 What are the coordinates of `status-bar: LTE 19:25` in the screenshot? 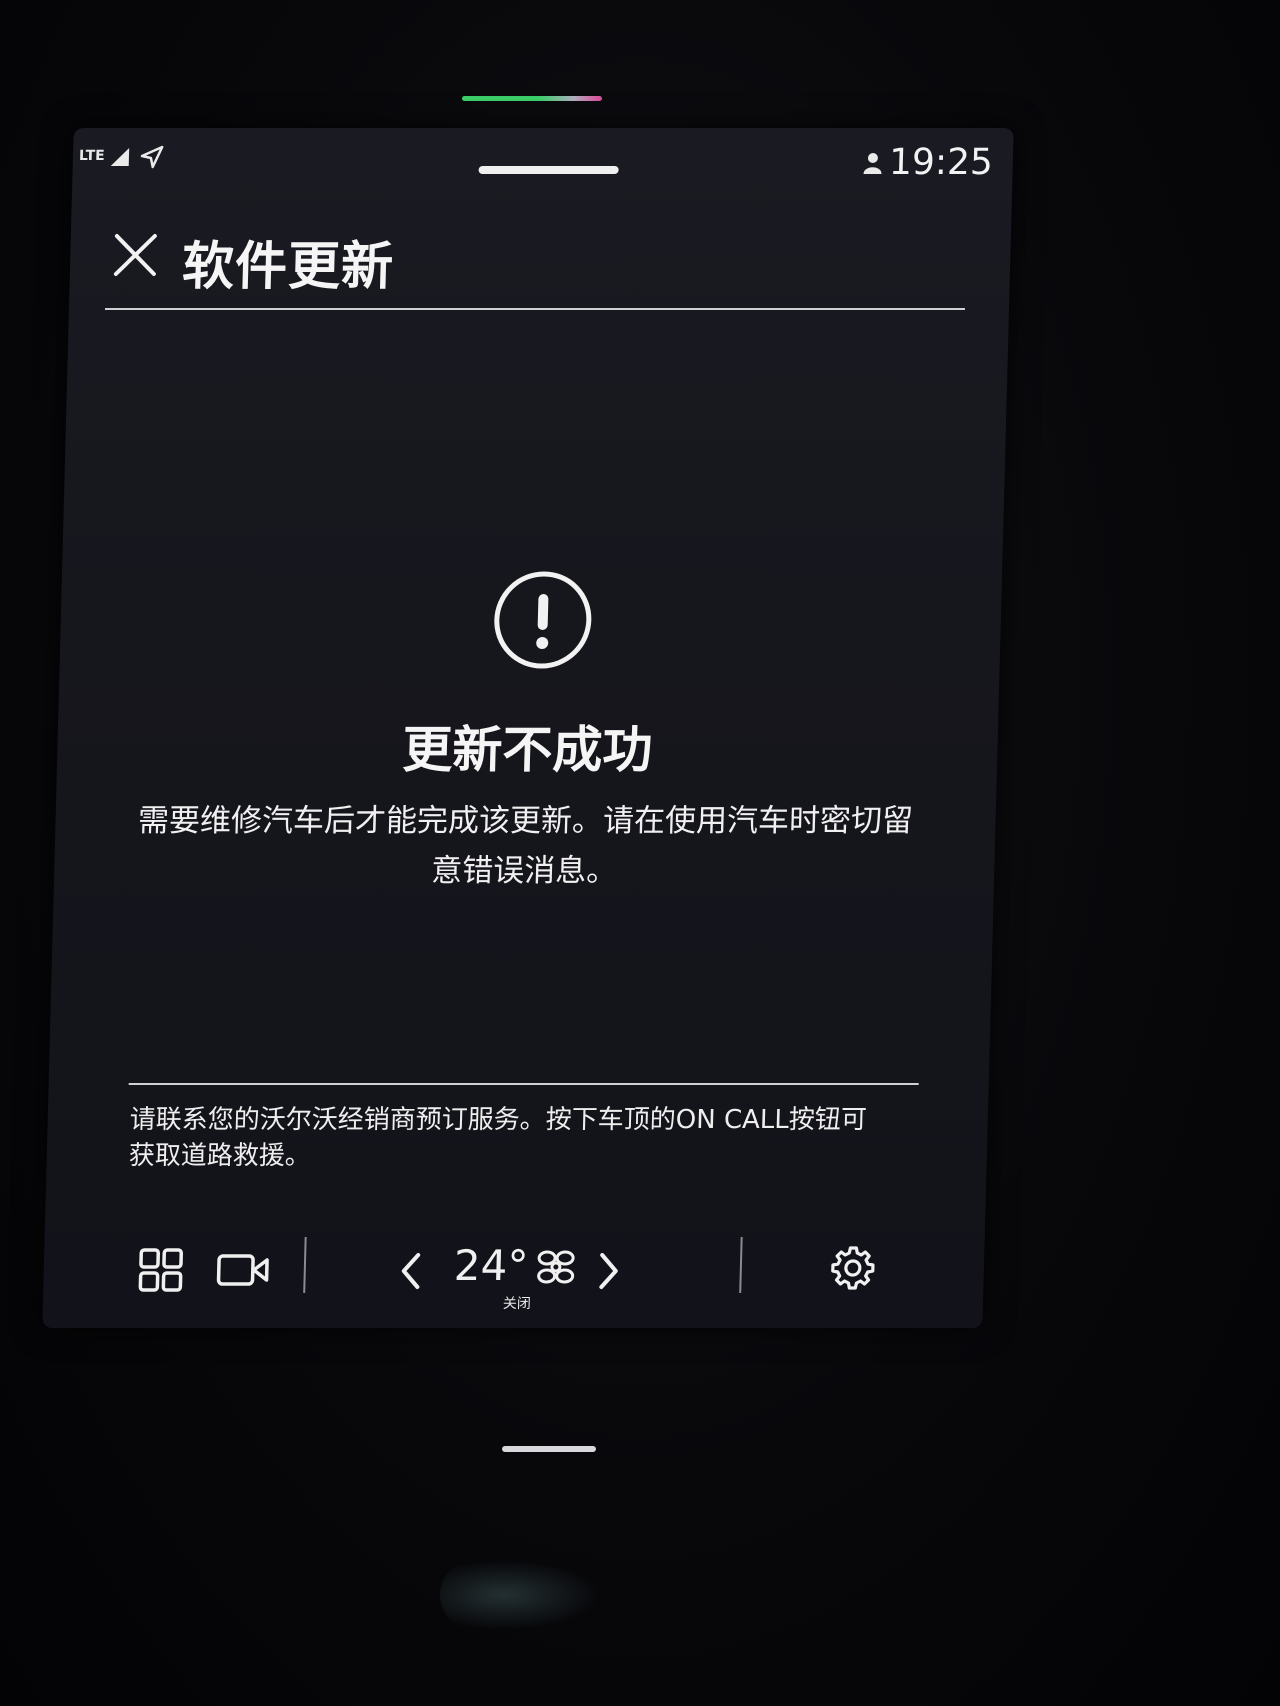 It's located at (543, 163).